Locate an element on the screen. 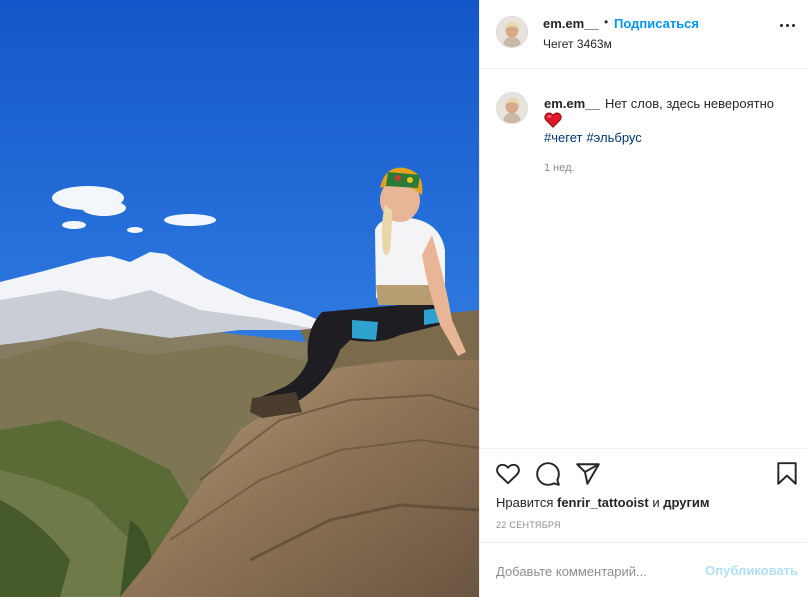  author-username: em.em__ is located at coordinates (571, 23).